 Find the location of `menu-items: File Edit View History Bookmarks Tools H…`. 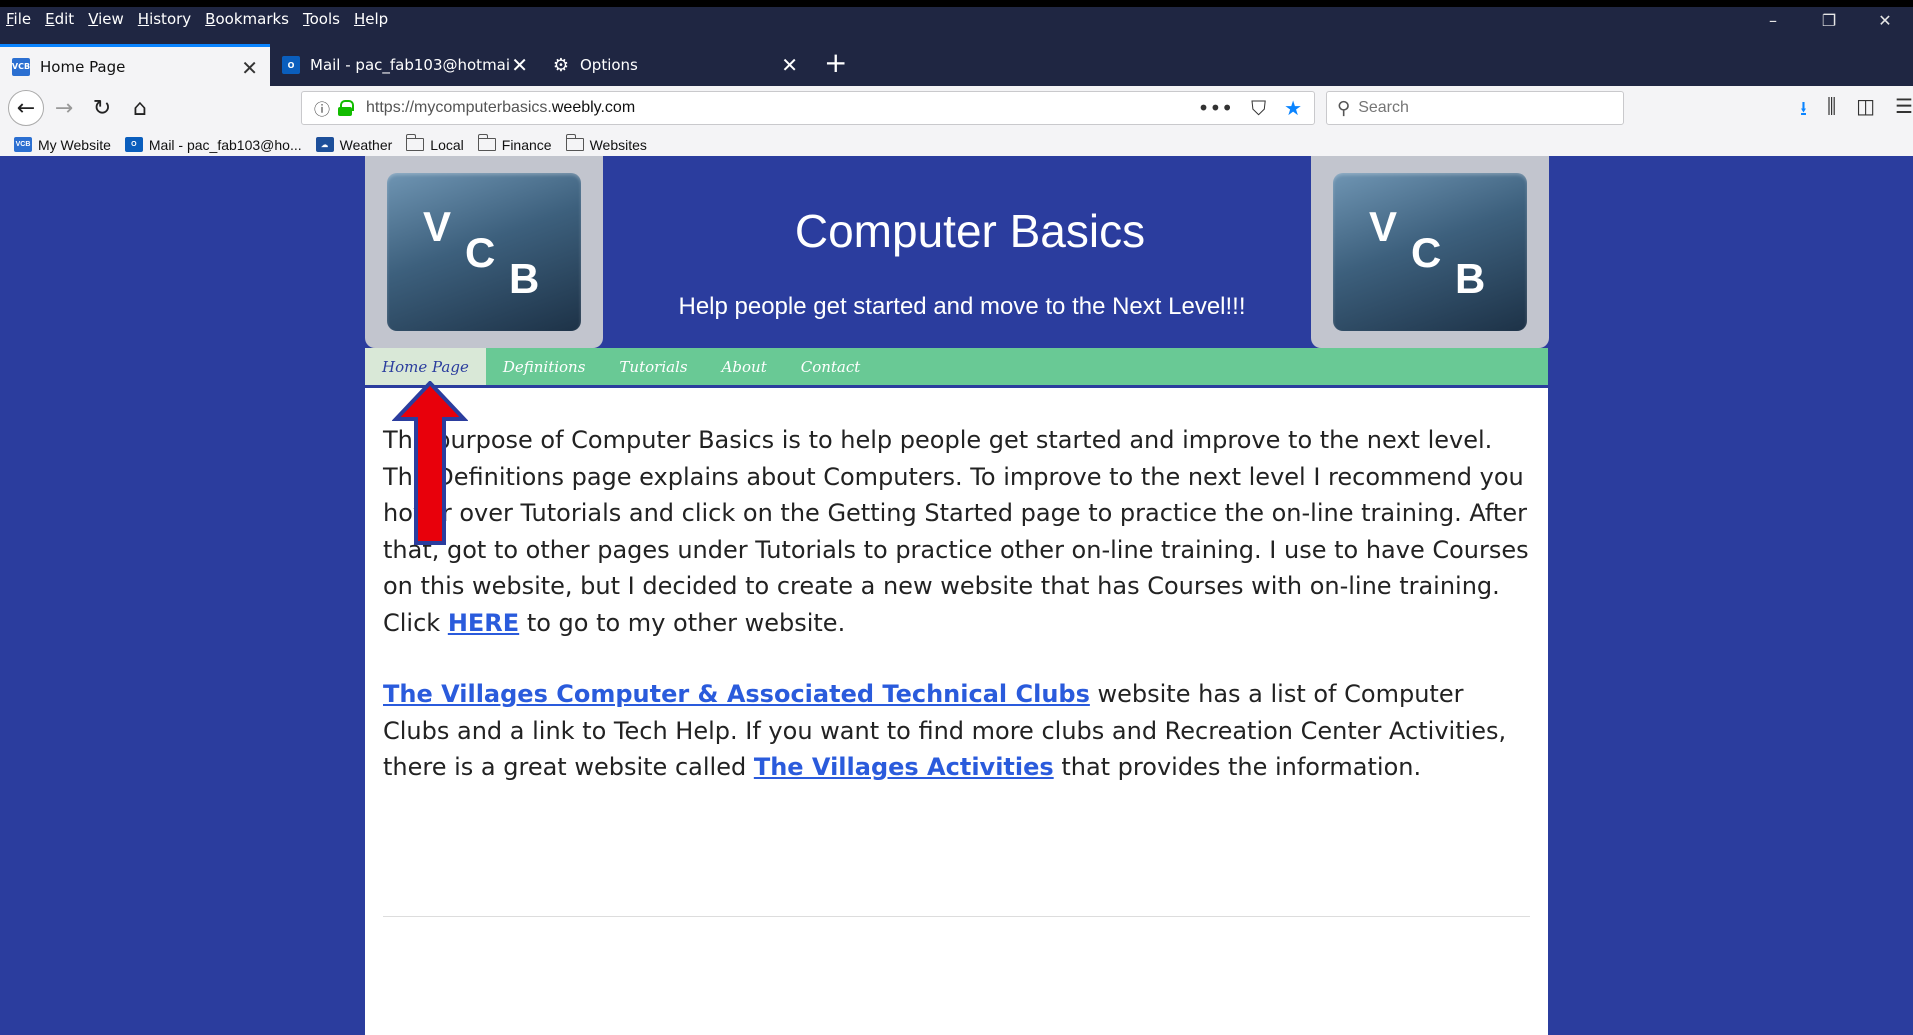

menu-items: File Edit View History Bookmarks Tools H… is located at coordinates (197, 19).